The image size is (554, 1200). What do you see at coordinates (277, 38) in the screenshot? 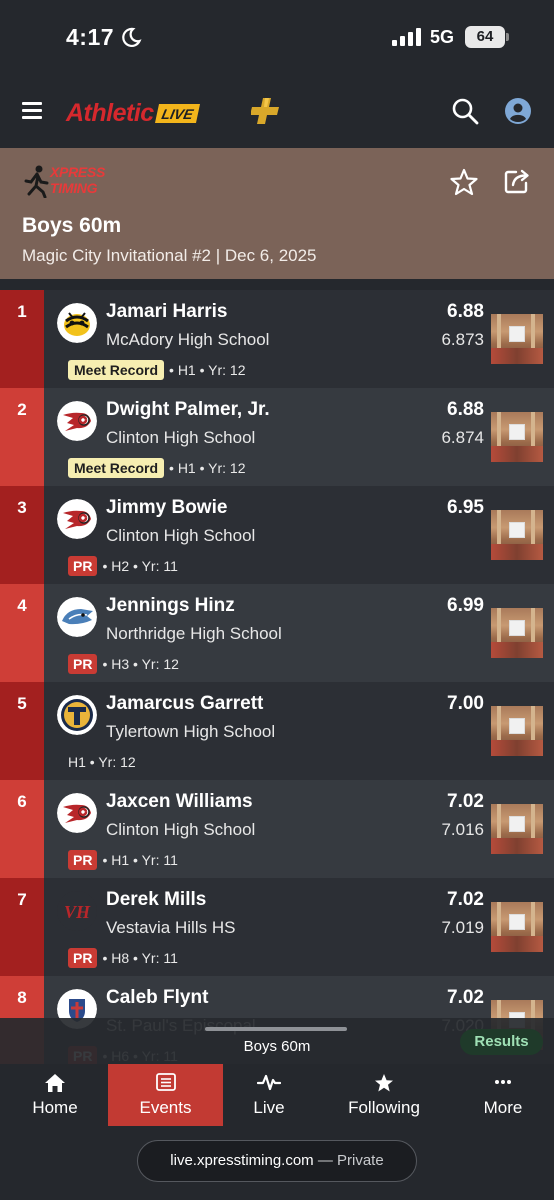
I see `status-bar: 4:17 5G 64` at bounding box center [277, 38].